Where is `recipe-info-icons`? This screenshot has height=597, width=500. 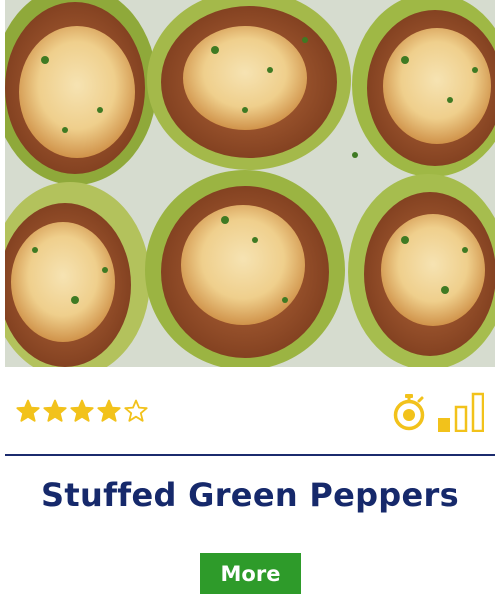
recipe-info-icons is located at coordinates (438, 414).